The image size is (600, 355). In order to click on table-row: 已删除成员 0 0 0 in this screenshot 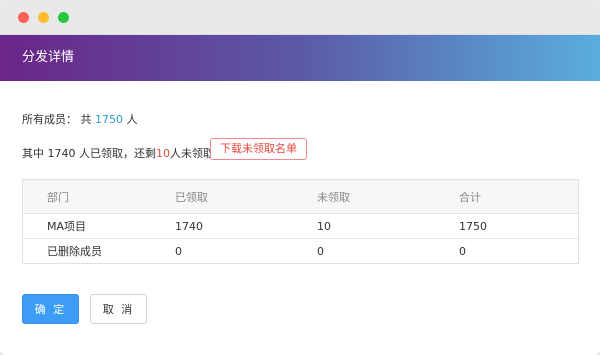, I will do `click(300, 250)`.